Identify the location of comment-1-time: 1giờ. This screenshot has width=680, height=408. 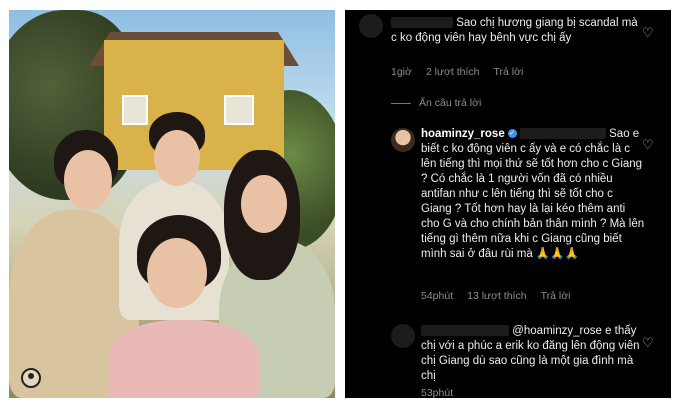
(401, 72).